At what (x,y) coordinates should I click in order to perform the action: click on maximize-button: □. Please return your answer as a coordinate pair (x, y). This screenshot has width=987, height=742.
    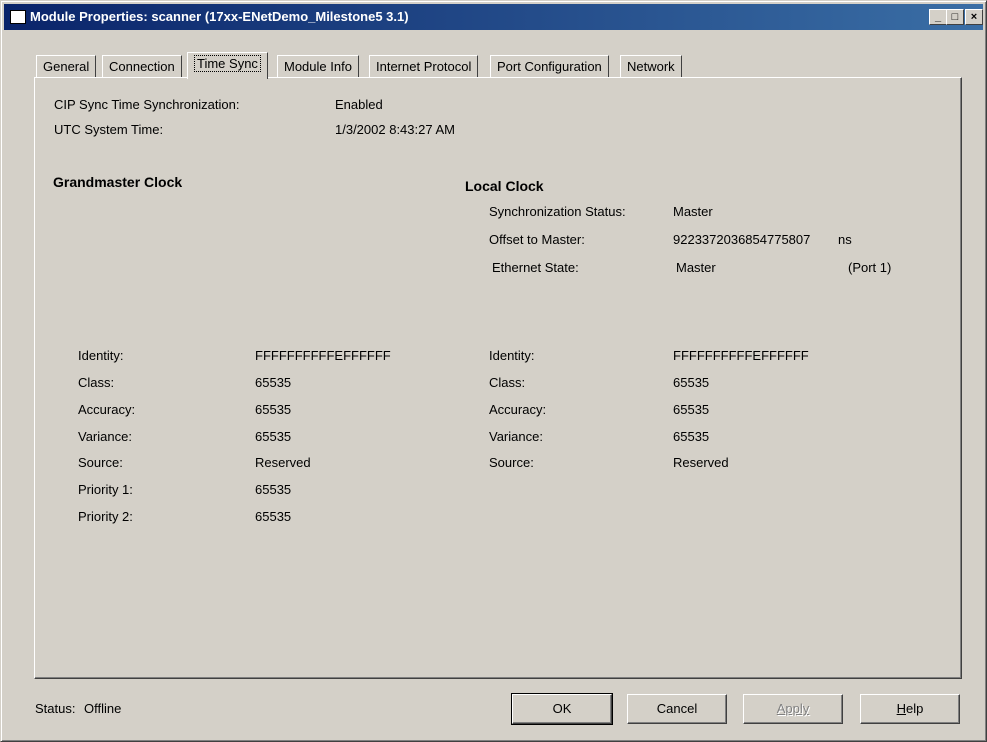
    Looking at the image, I should click on (955, 17).